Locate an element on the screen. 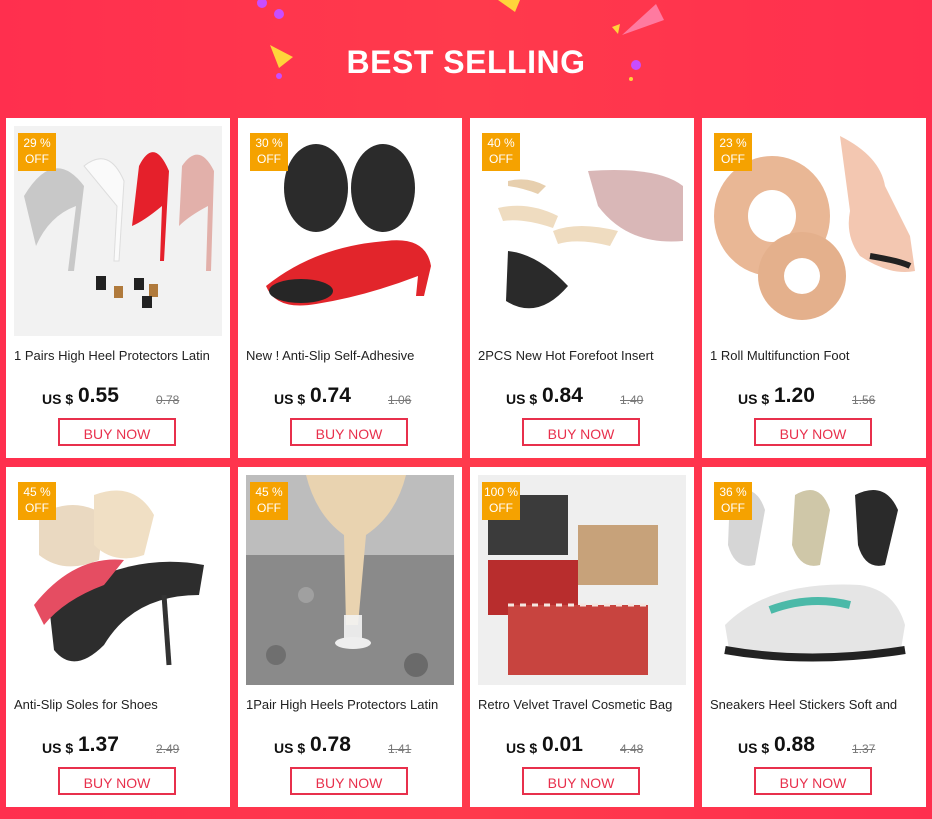 The width and height of the screenshot is (932, 819). product-name: 2PCS New Hot Forefoot Insert is located at coordinates (583, 358).